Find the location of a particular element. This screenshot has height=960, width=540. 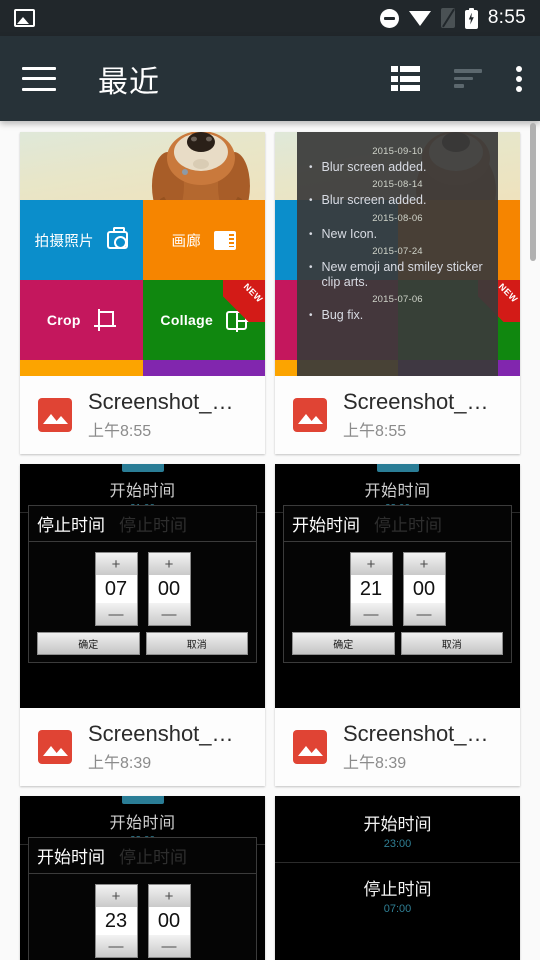

tile-strip-right is located at coordinates (203, 368).